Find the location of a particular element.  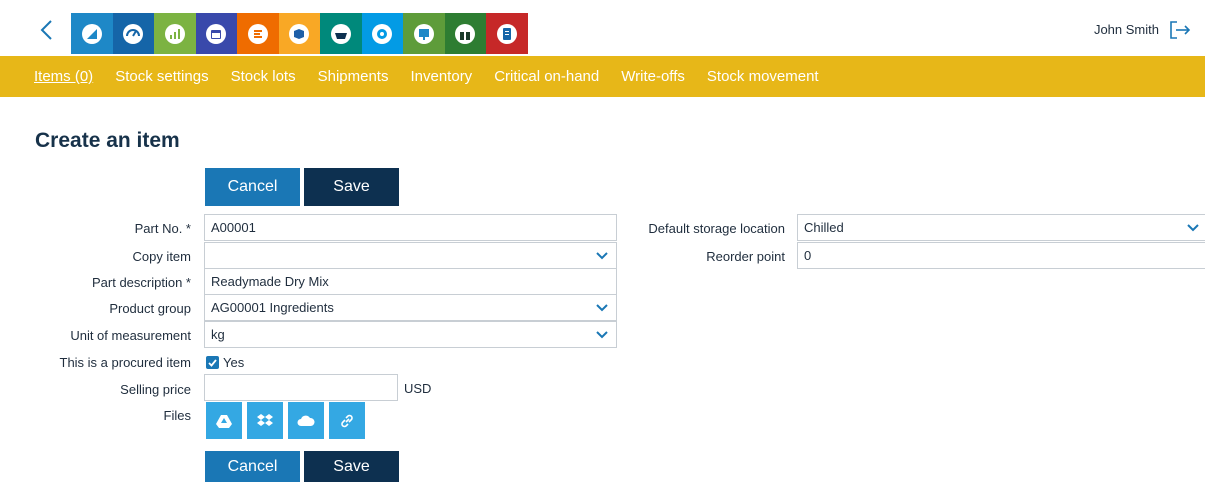

default-storage-value: Chilled is located at coordinates (824, 227).